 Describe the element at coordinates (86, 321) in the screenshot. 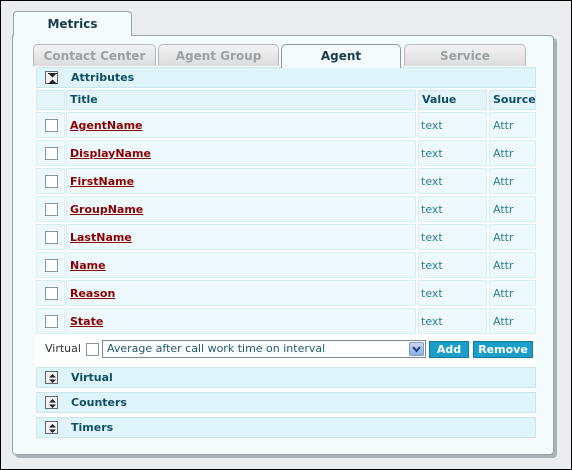

I see `attribute-name-link: State` at that location.